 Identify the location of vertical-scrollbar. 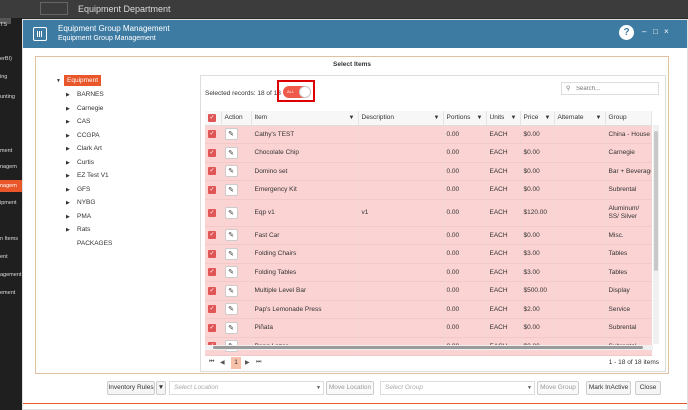
(656, 234).